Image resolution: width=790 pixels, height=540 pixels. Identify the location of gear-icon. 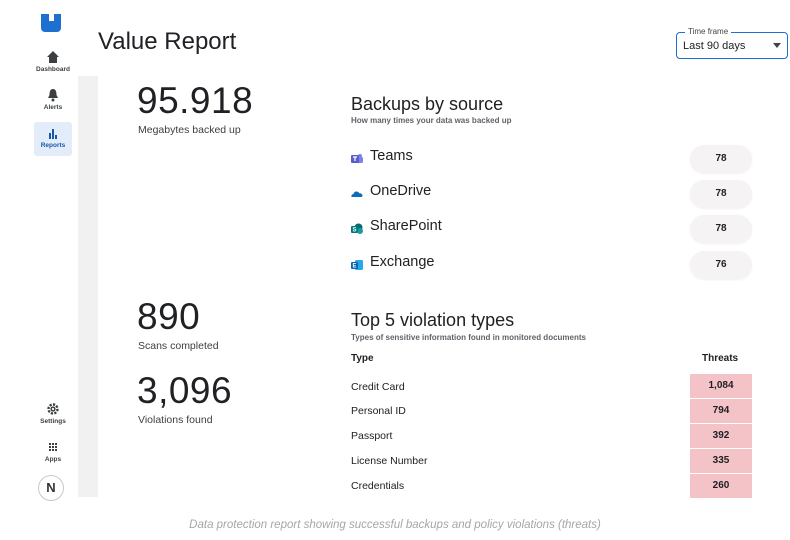
(53, 409).